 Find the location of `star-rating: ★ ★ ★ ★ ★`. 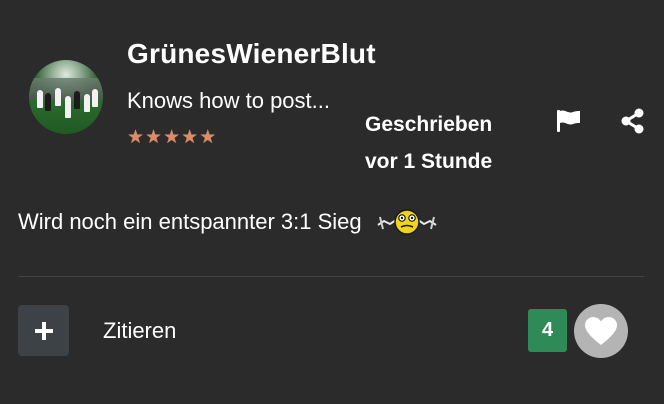

star-rating: ★ ★ ★ ★ ★ is located at coordinates (171, 138).